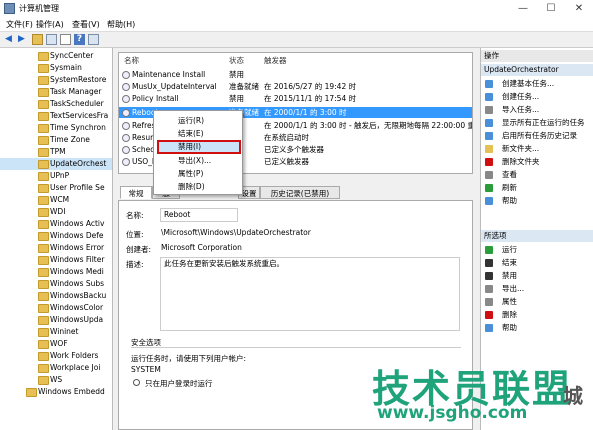  I want to click on tree-item: Wininet, so click(56, 332).